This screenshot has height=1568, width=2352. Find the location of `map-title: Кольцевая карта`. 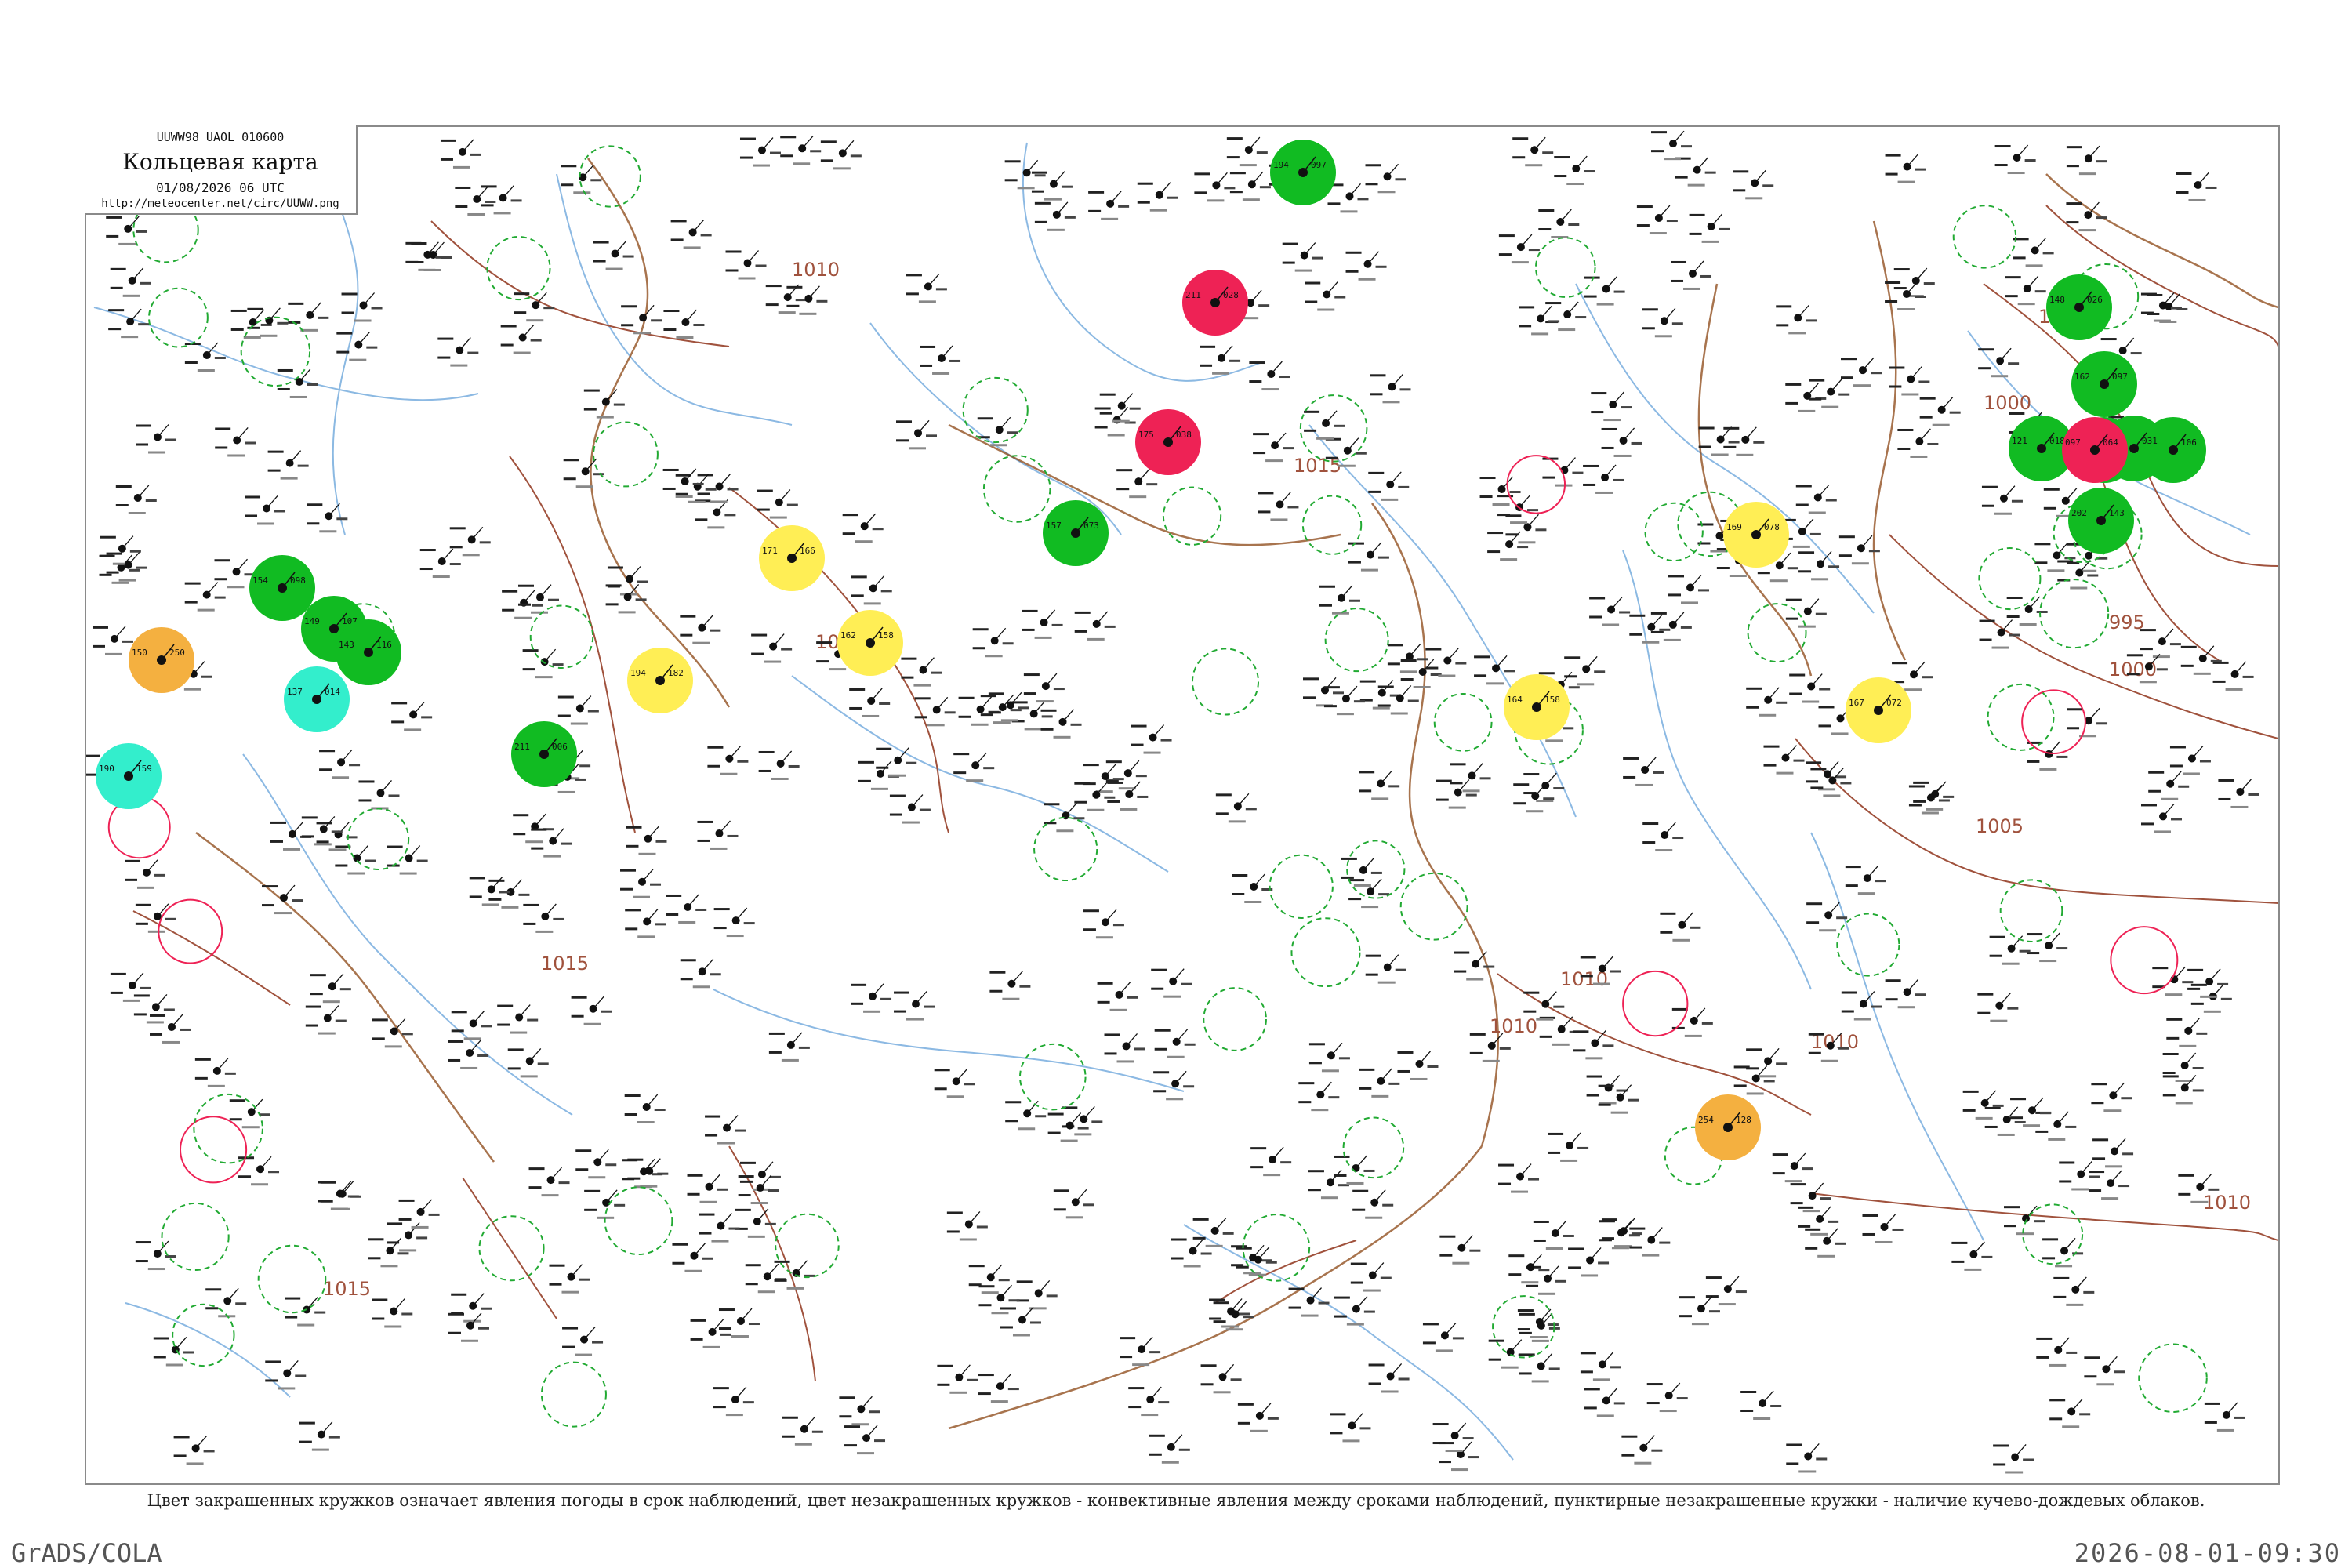

map-title: Кольцевая карта is located at coordinates (220, 162).